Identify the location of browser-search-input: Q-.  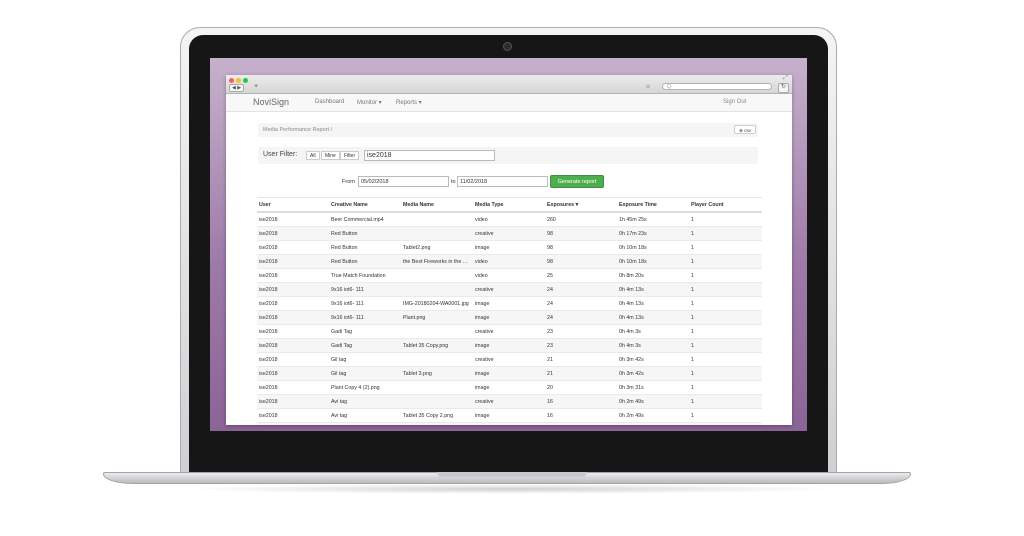
(717, 86).